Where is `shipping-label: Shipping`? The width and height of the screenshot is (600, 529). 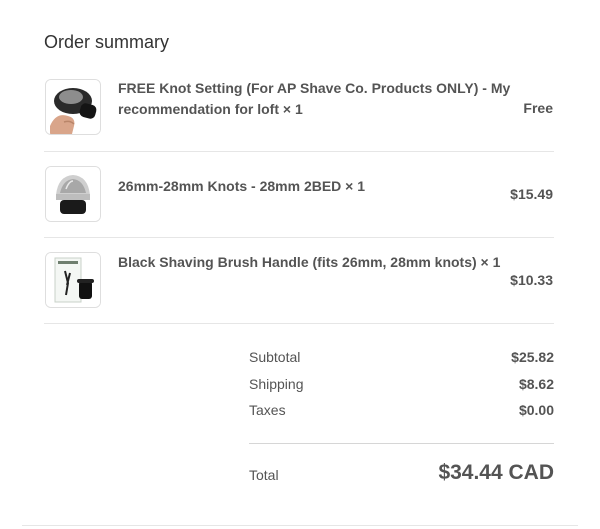 shipping-label: Shipping is located at coordinates (276, 384).